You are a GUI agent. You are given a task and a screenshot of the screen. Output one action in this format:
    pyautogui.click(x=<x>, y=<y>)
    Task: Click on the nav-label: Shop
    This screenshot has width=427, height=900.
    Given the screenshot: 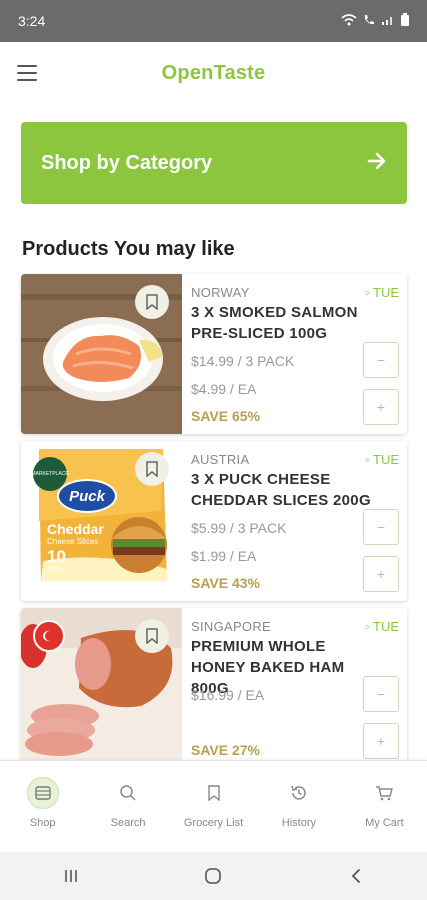 What is the action you would take?
    pyautogui.click(x=42, y=823)
    